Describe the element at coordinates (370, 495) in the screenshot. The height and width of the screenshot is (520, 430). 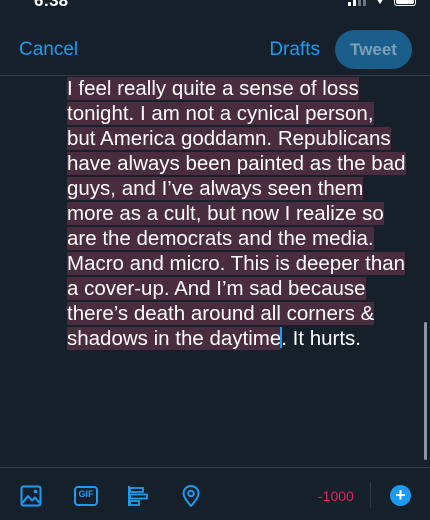
I see `toolbar-divider` at that location.